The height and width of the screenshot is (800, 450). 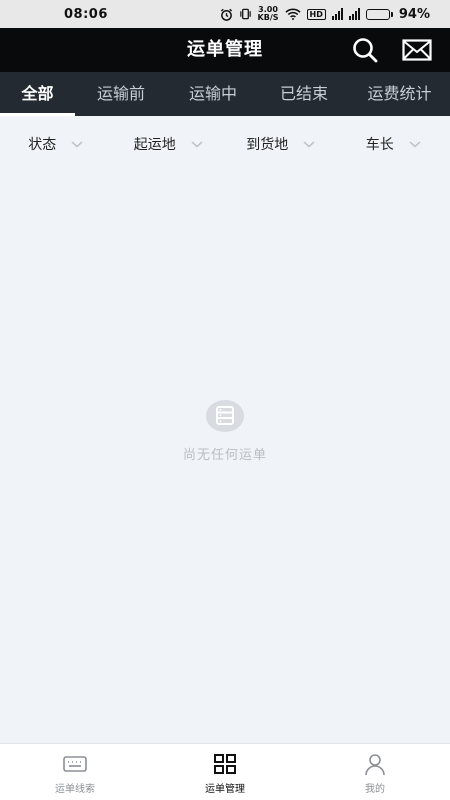 I want to click on search-icon, so click(x=365, y=50).